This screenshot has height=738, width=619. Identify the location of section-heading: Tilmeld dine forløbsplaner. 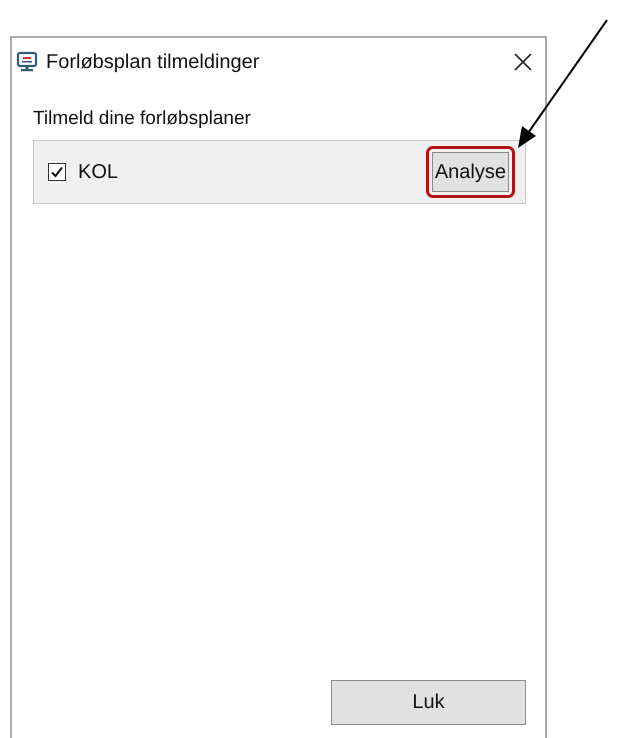
(142, 119).